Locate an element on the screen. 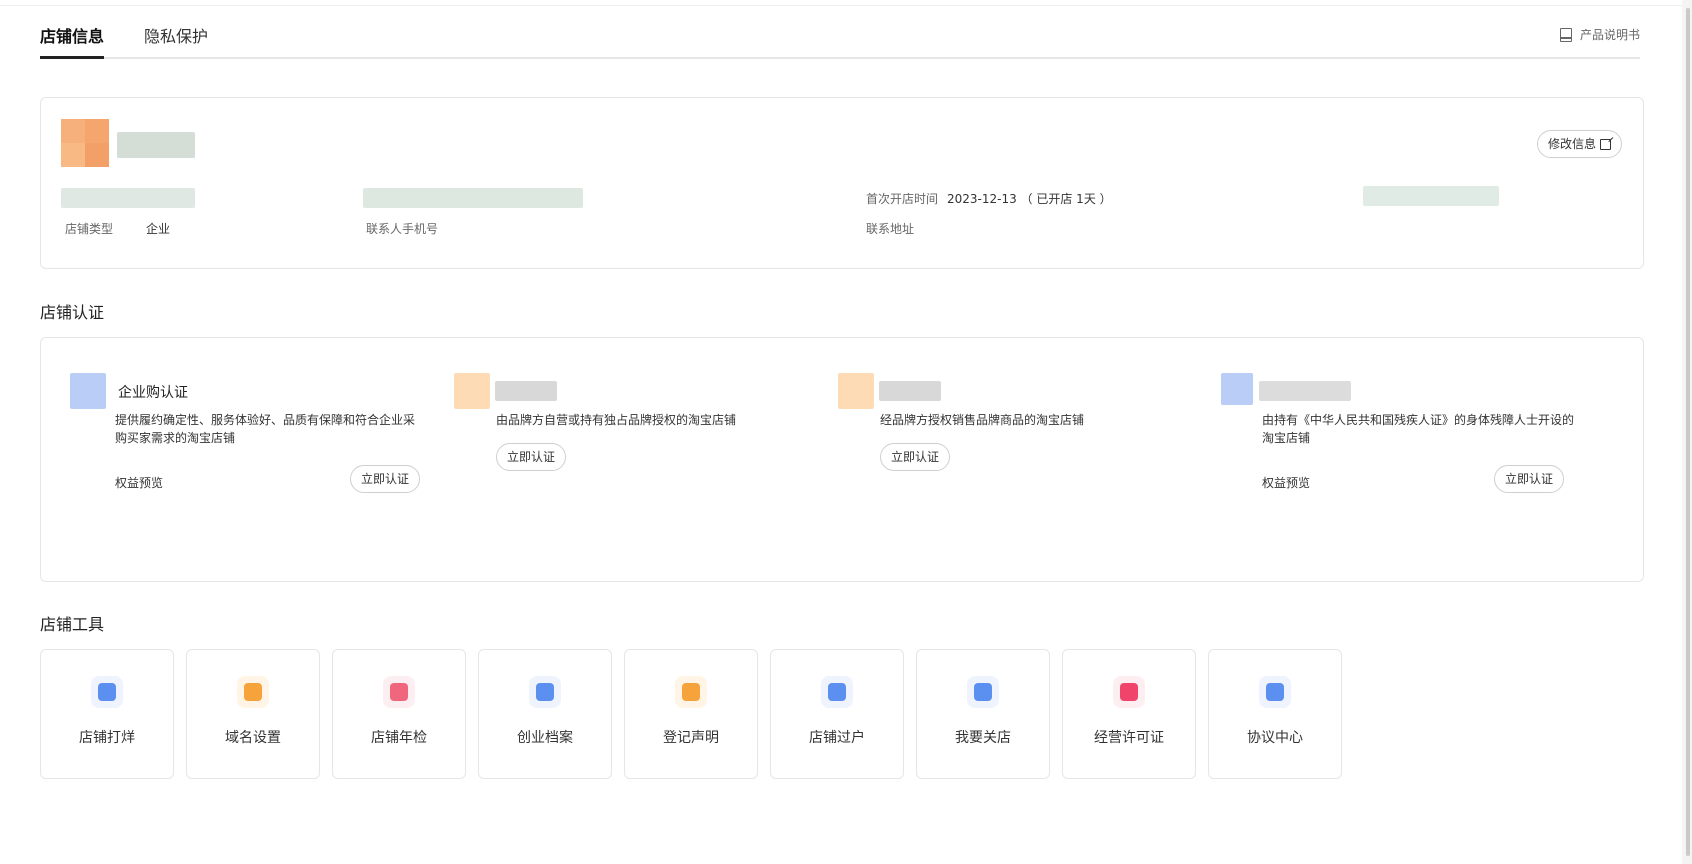  agreement-icon is located at coordinates (1275, 692).